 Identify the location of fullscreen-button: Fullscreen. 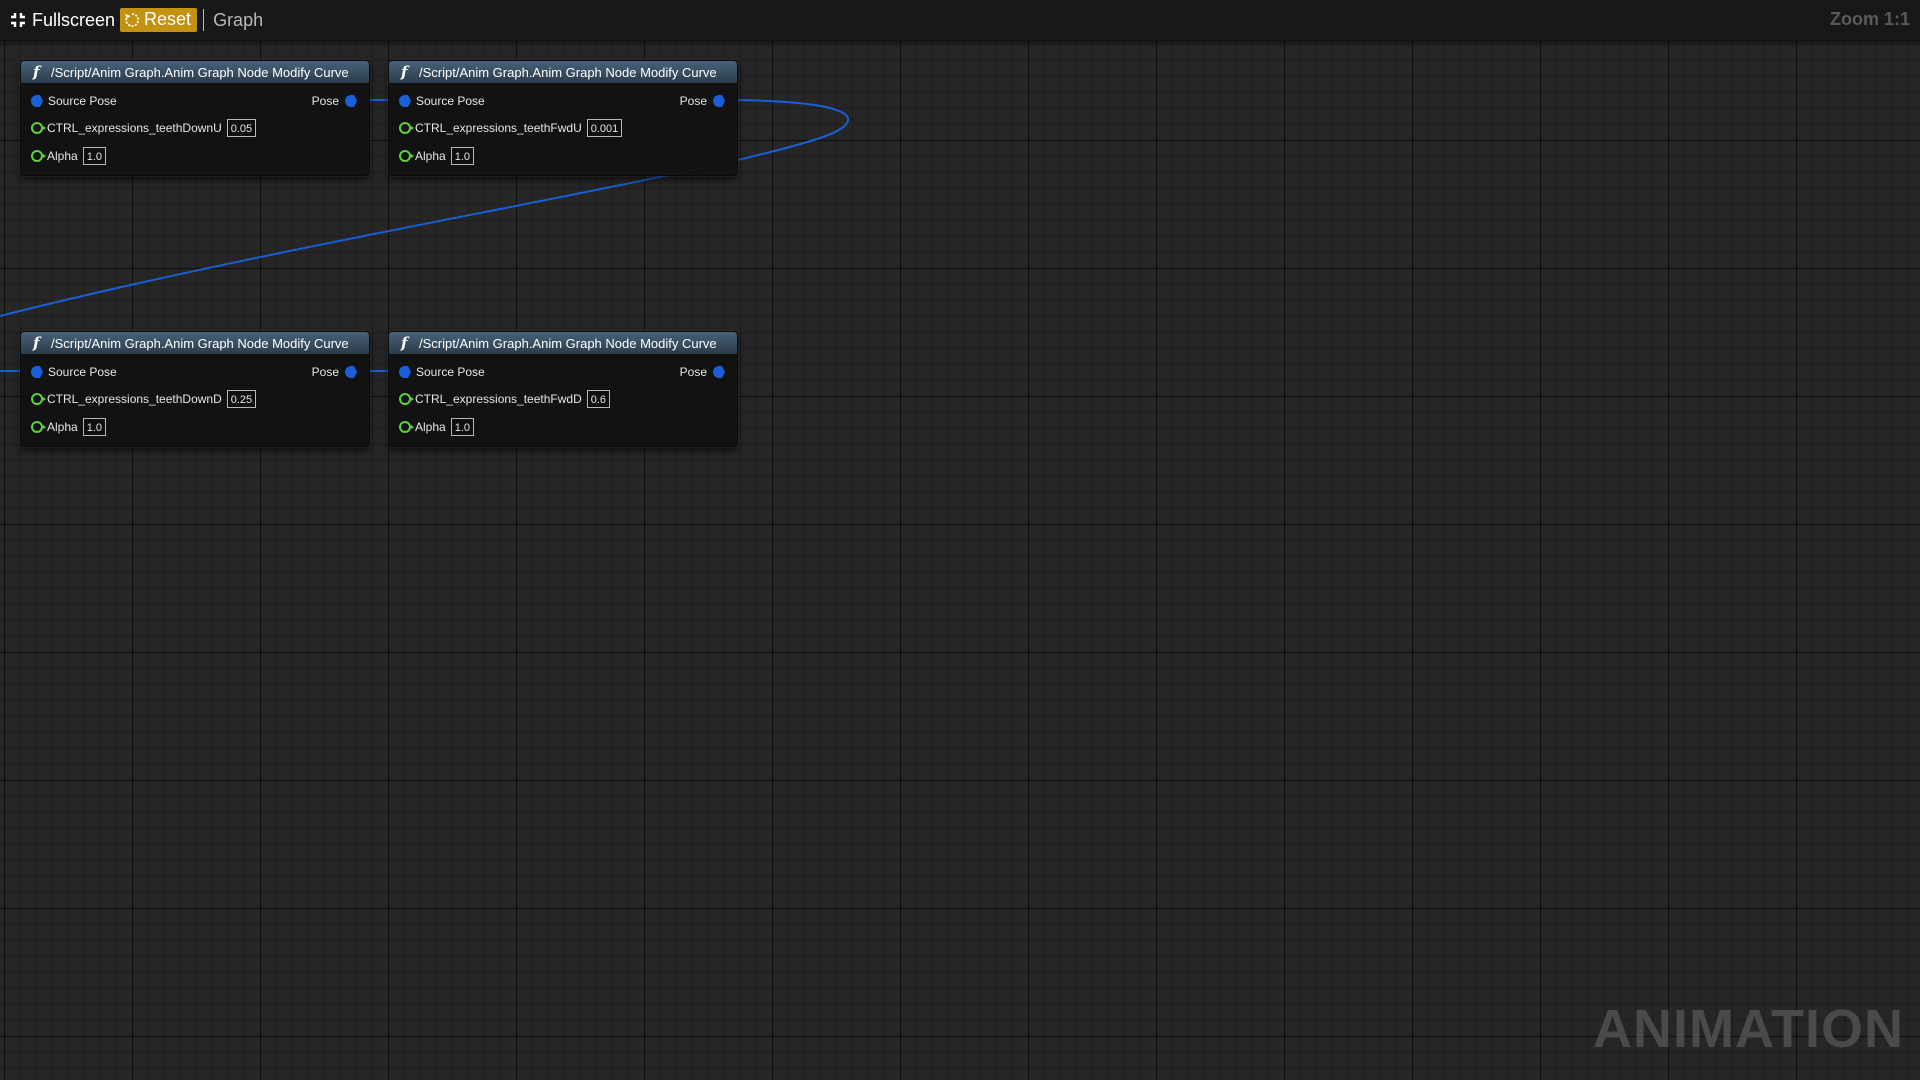
(62, 20).